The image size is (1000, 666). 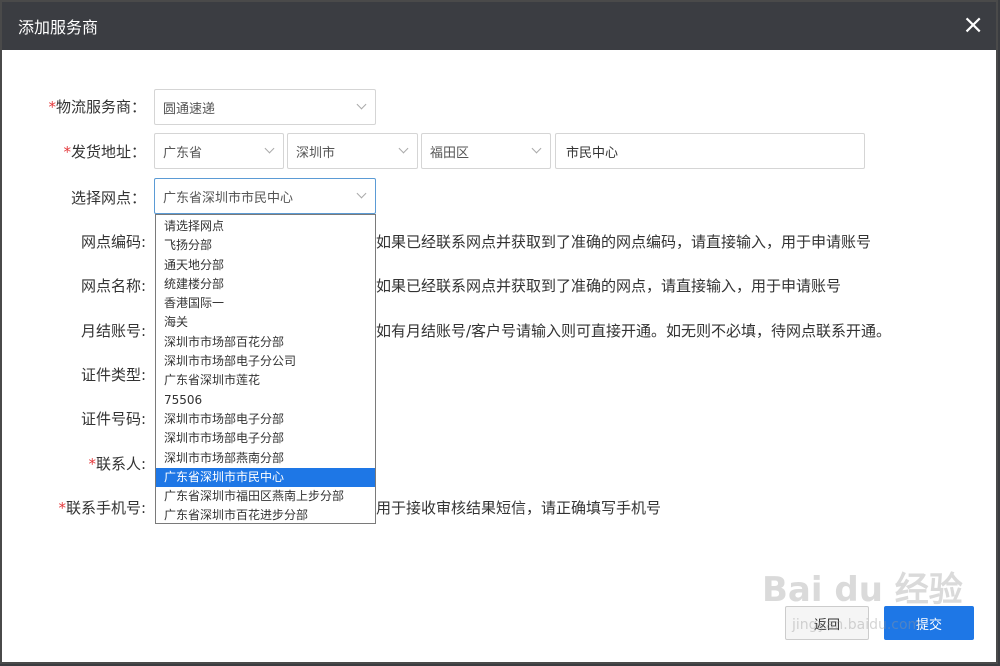 What do you see at coordinates (265, 477) in the screenshot?
I see `dropdown-option-selected: 广东省深圳市市民中心` at bounding box center [265, 477].